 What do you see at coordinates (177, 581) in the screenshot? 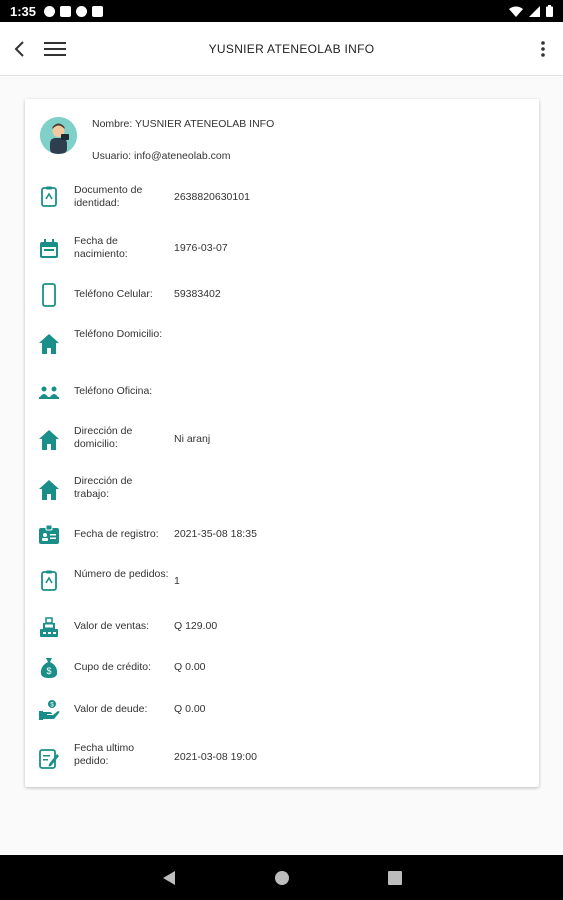
I see `field-value: 1` at bounding box center [177, 581].